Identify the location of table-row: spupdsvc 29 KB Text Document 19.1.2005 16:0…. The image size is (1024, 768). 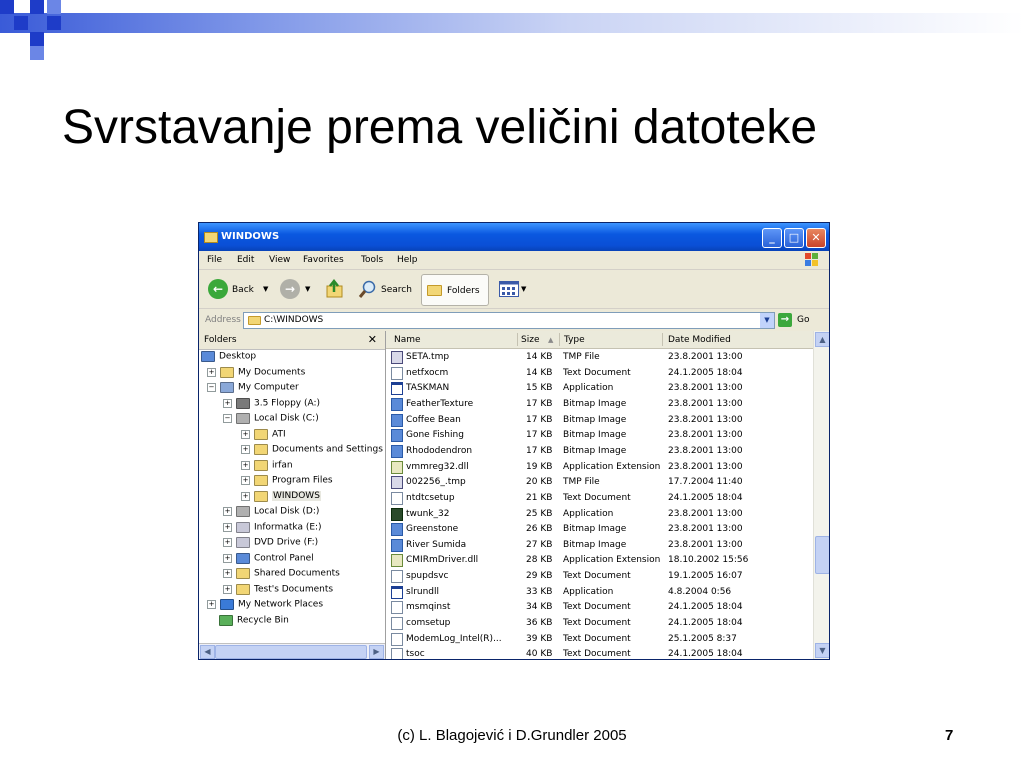
(600, 576).